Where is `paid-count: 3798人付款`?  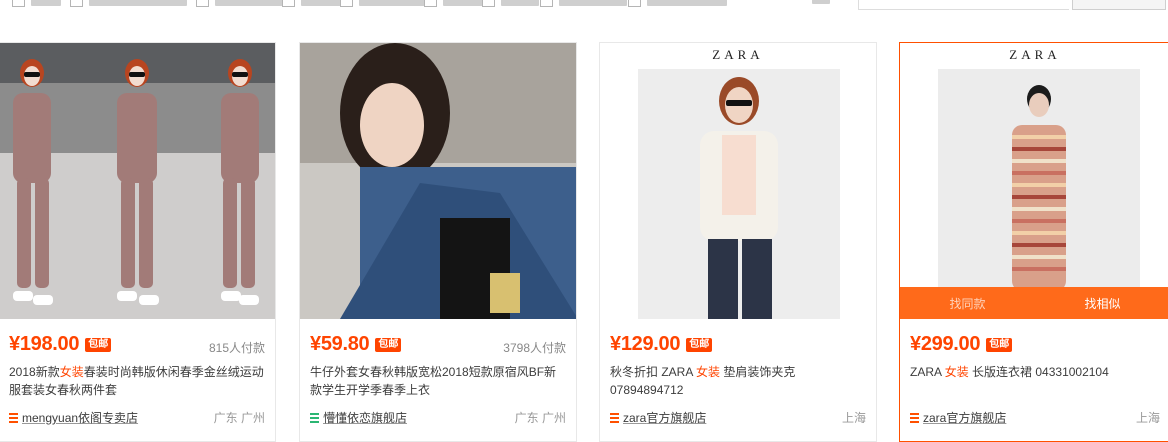
paid-count: 3798人付款 is located at coordinates (534, 348).